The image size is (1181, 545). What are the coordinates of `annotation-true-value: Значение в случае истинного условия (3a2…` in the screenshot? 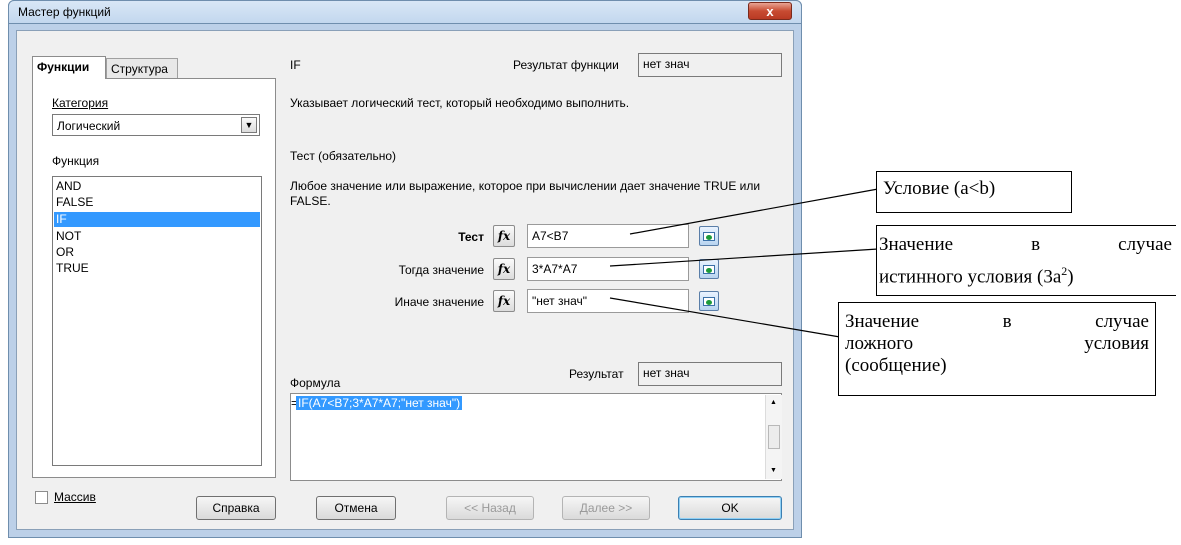 It's located at (1026, 260).